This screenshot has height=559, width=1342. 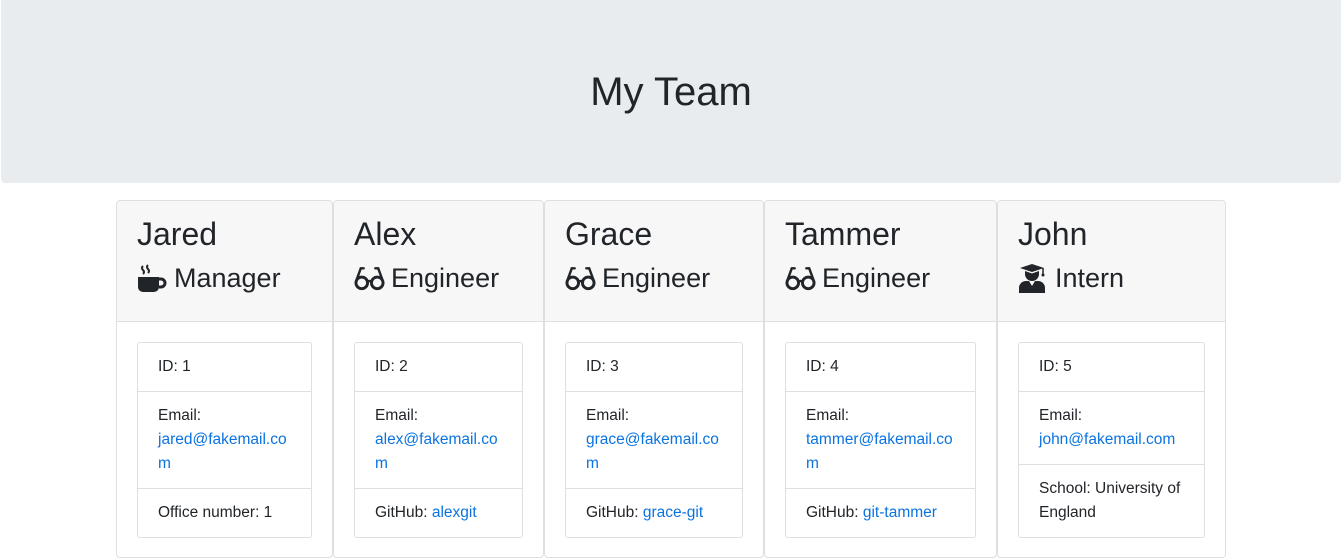 I want to click on email-item: Email: tammer@fakemail.com, so click(x=880, y=440).